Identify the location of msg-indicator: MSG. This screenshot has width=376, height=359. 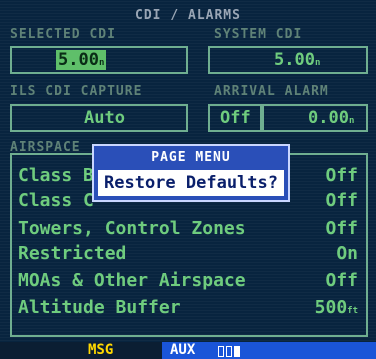
(100, 350).